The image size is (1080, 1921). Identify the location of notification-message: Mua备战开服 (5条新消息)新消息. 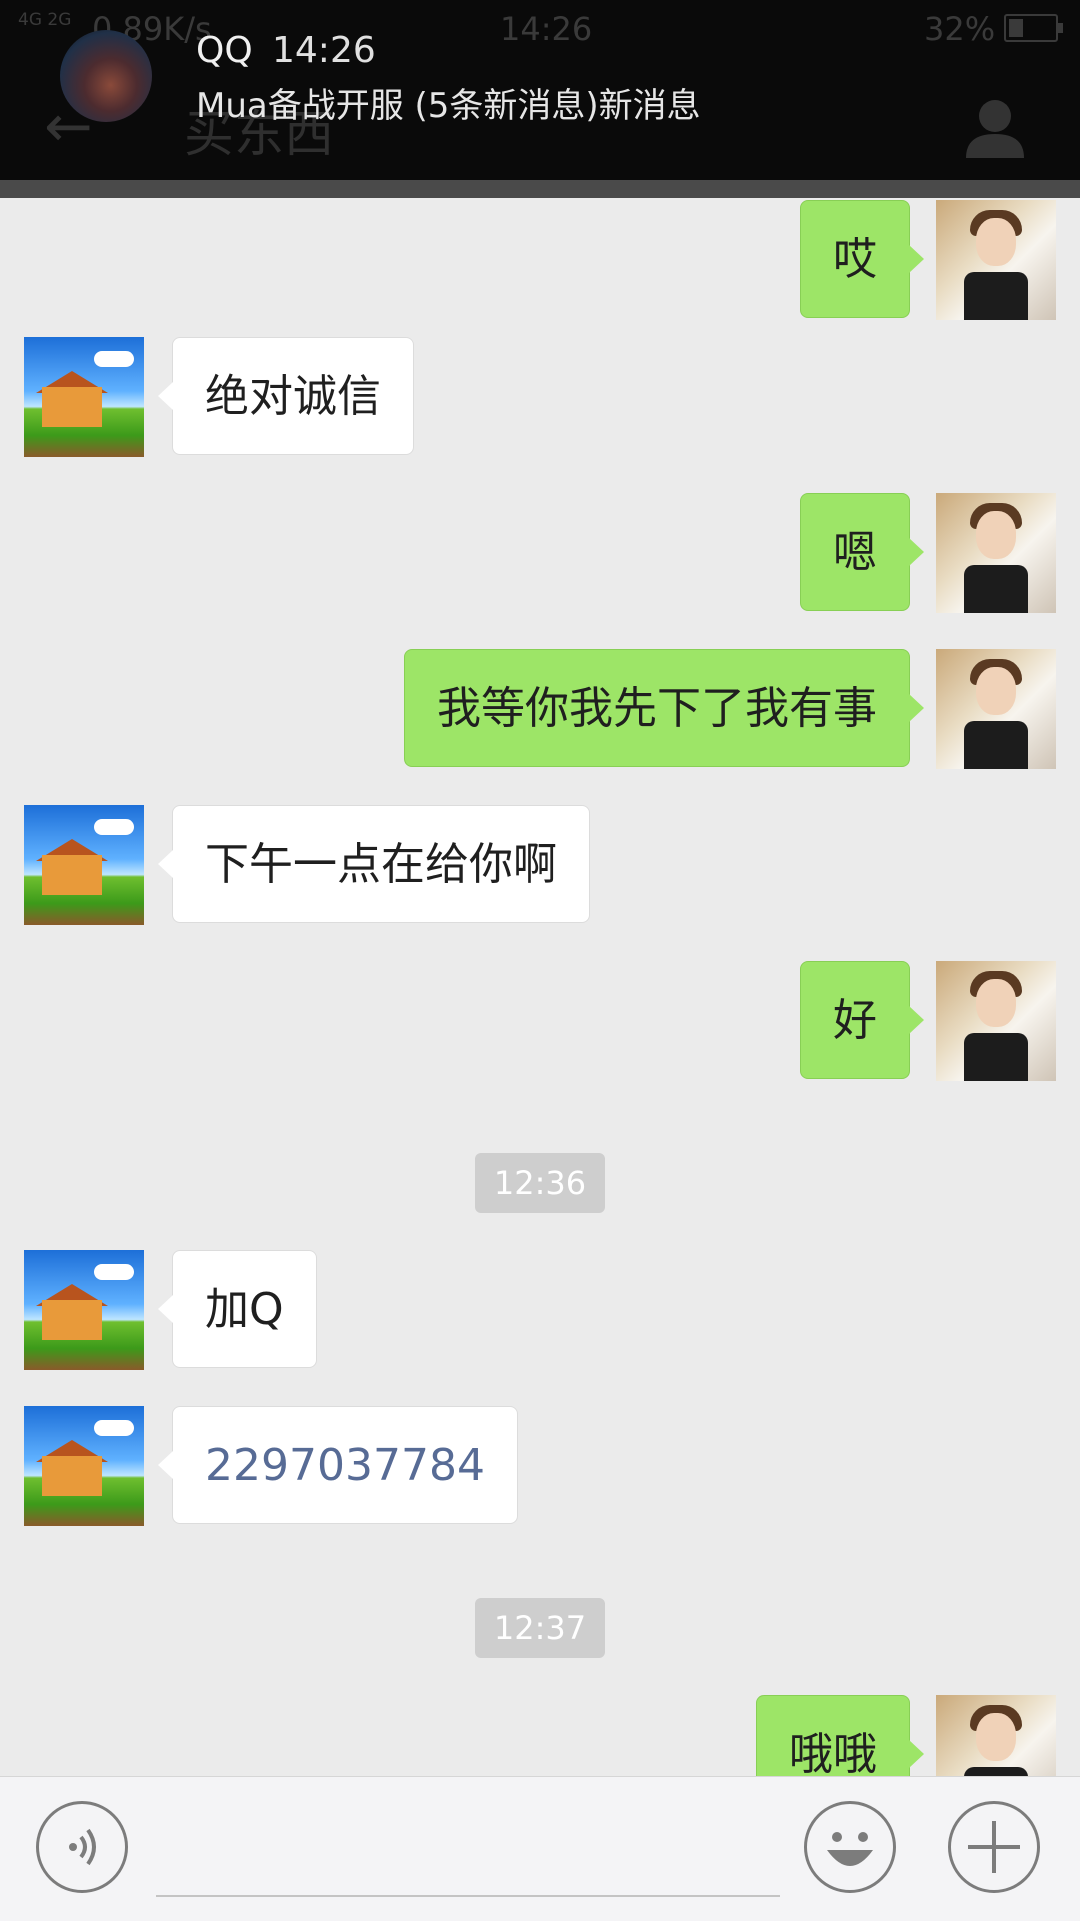
(448, 106).